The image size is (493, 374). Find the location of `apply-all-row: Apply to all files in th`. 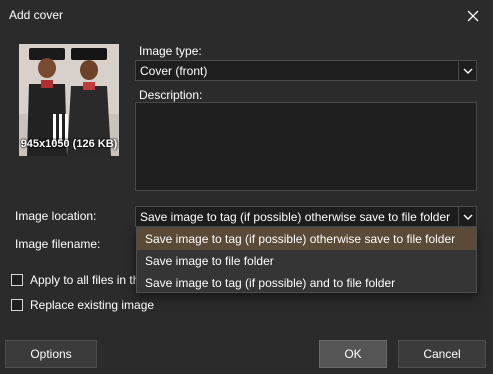

apply-all-row: Apply to all files in th is located at coordinates (75, 280).